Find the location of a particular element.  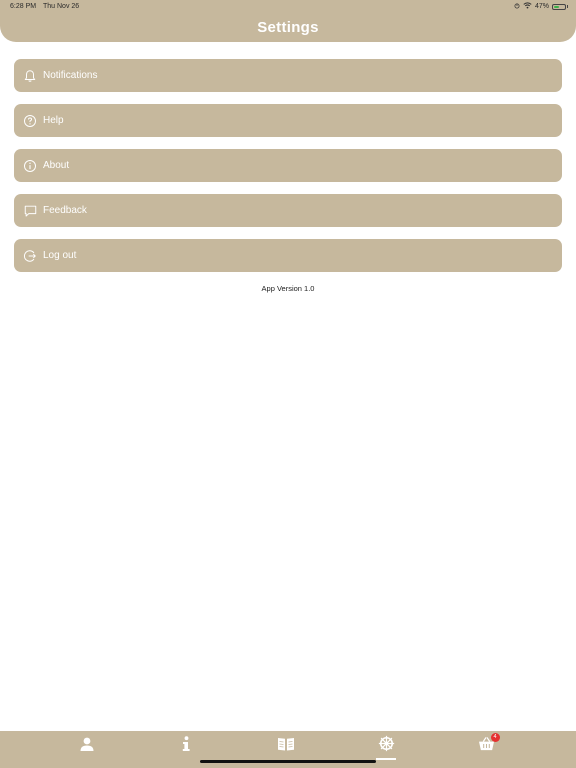

wifi-icon is located at coordinates (527, 6).